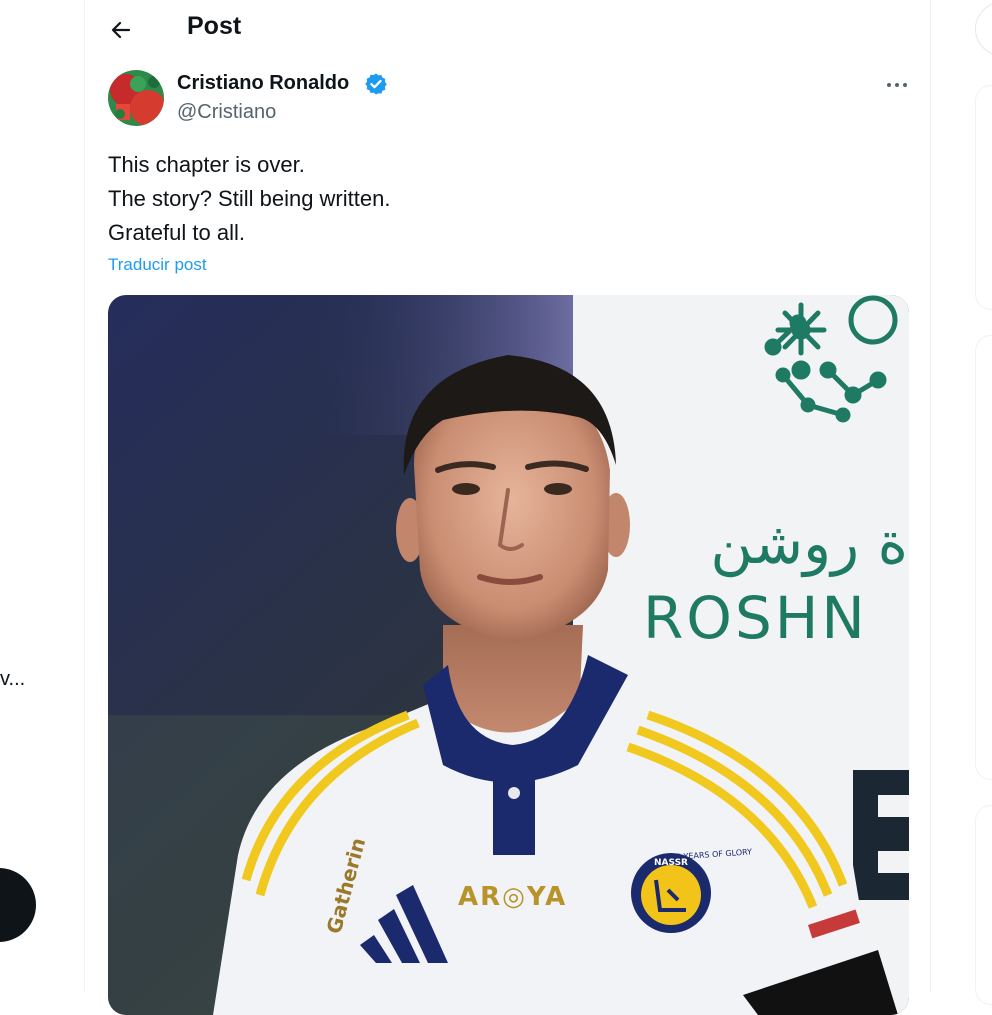 The image size is (992, 1015). I want to click on badge-club-text: NASSR, so click(671, 863).